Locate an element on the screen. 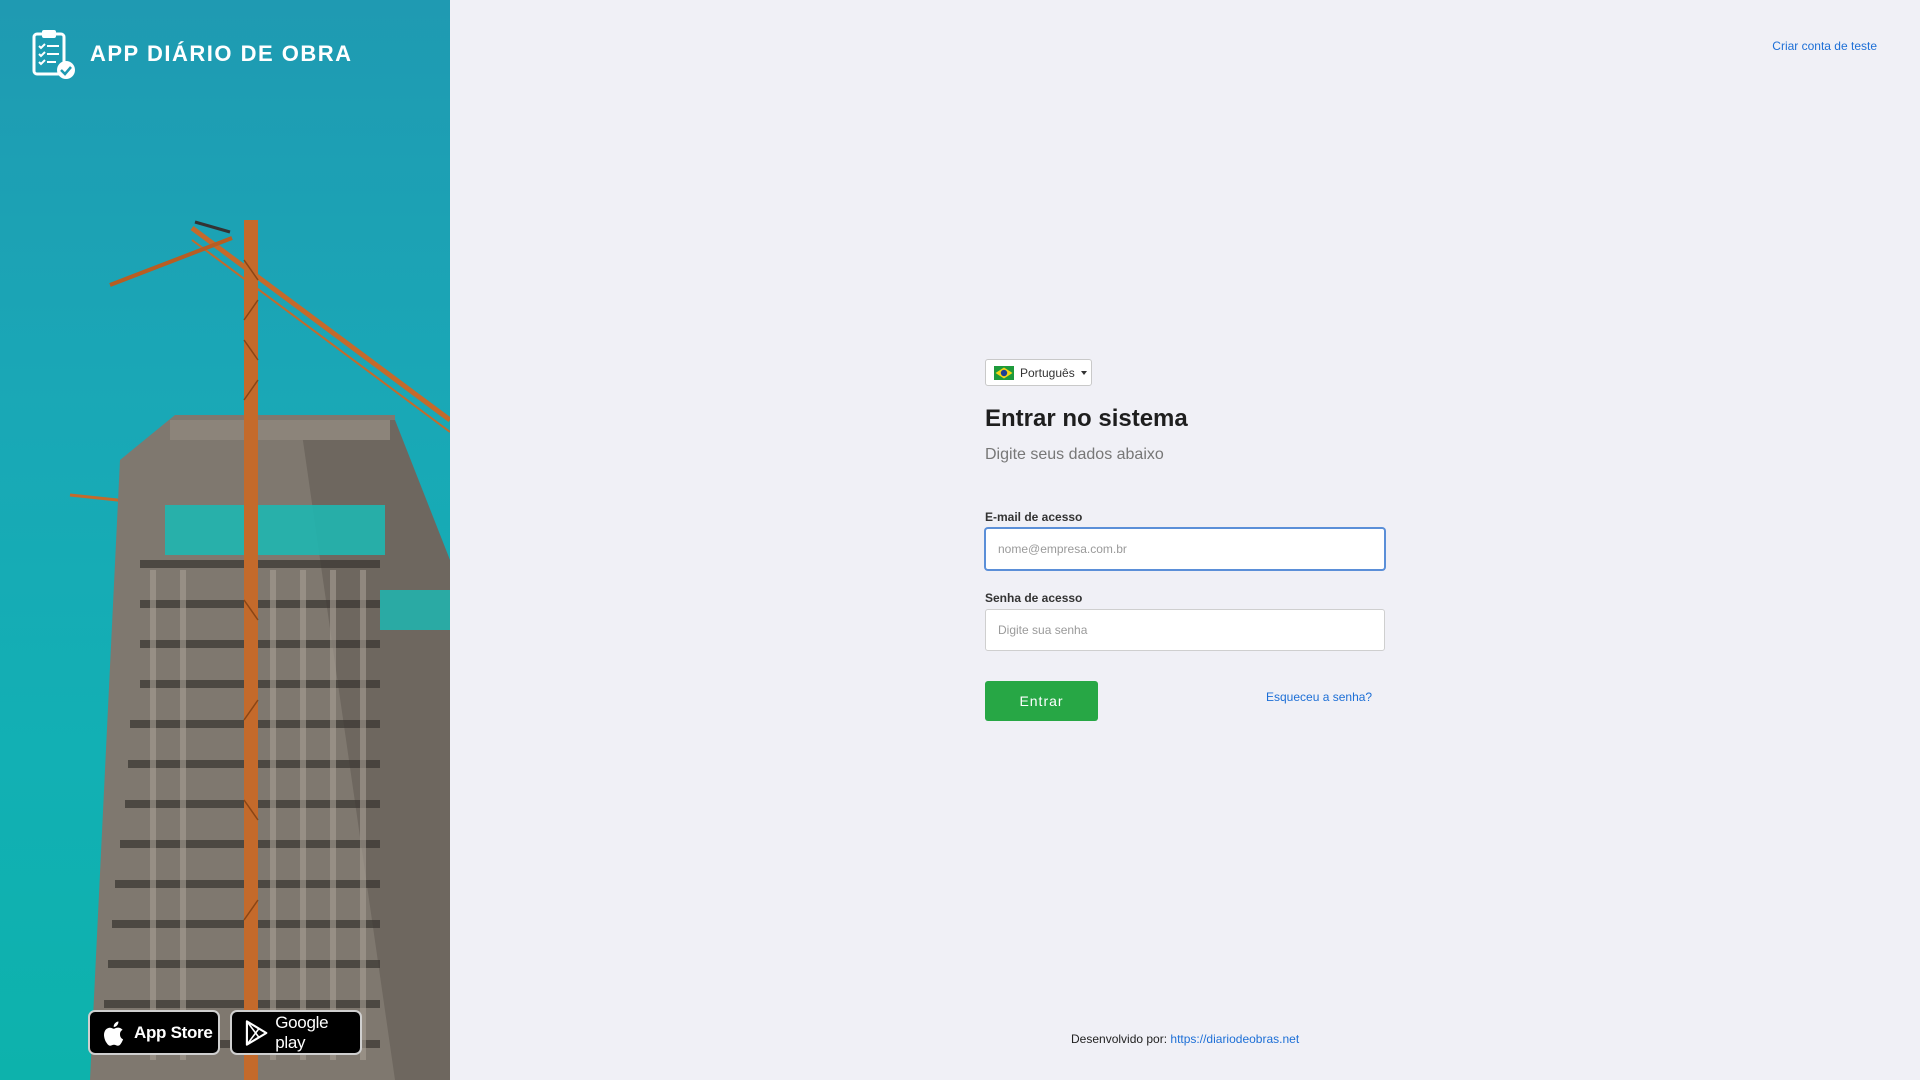 The image size is (1920, 1080). caret-down-icon is located at coordinates (1083, 372).